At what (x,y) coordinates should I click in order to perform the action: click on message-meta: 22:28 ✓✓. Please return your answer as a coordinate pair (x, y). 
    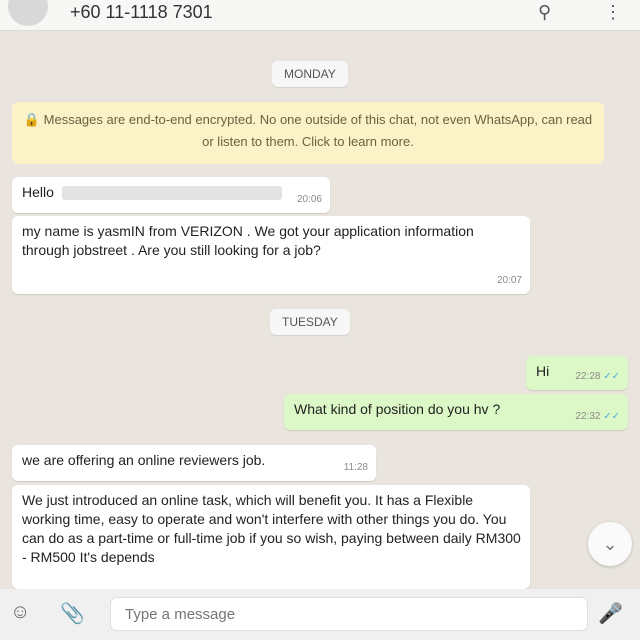
    Looking at the image, I should click on (597, 376).